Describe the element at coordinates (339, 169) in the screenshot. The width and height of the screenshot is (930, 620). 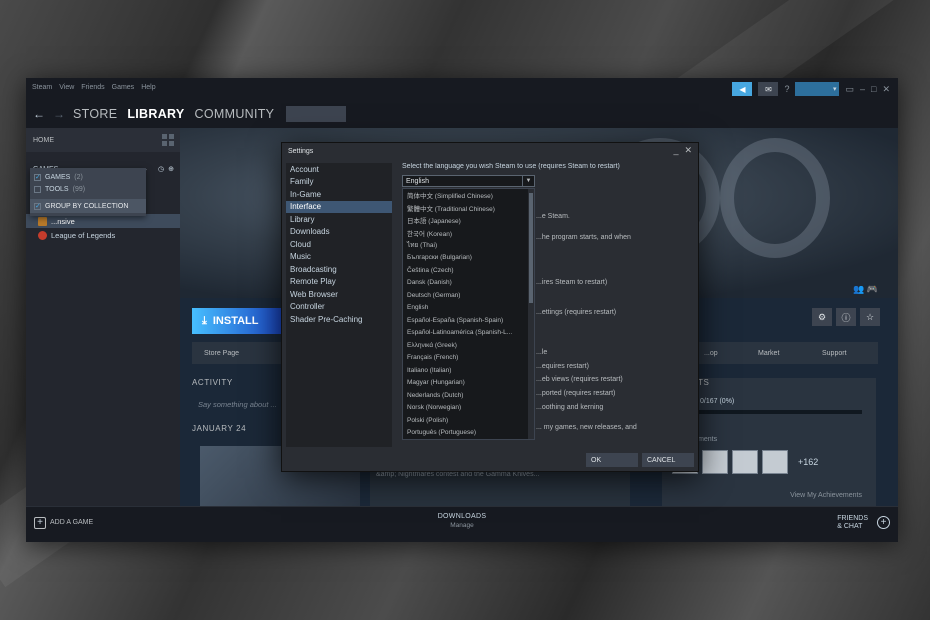
I see `settings-nav-account: Account` at that location.